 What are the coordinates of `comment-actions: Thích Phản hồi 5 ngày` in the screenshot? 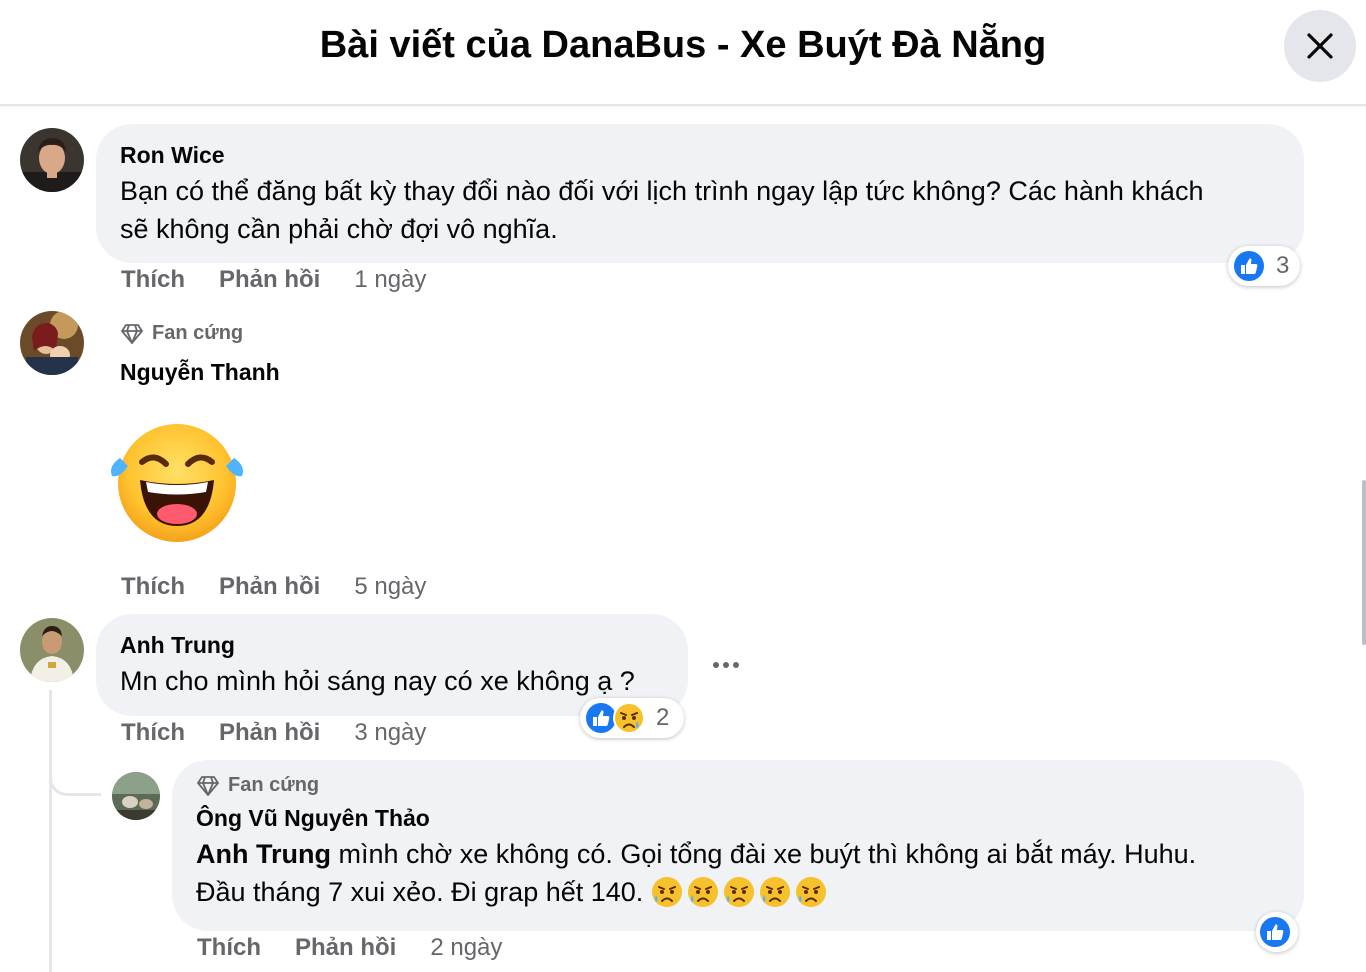 It's located at (273, 587).